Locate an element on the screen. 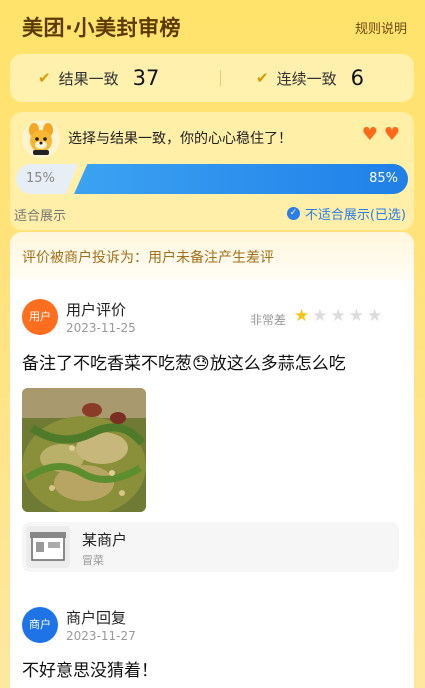 The width and height of the screenshot is (425, 688). score-result-match: ✔ 结果一致 37 is located at coordinates (98, 78).